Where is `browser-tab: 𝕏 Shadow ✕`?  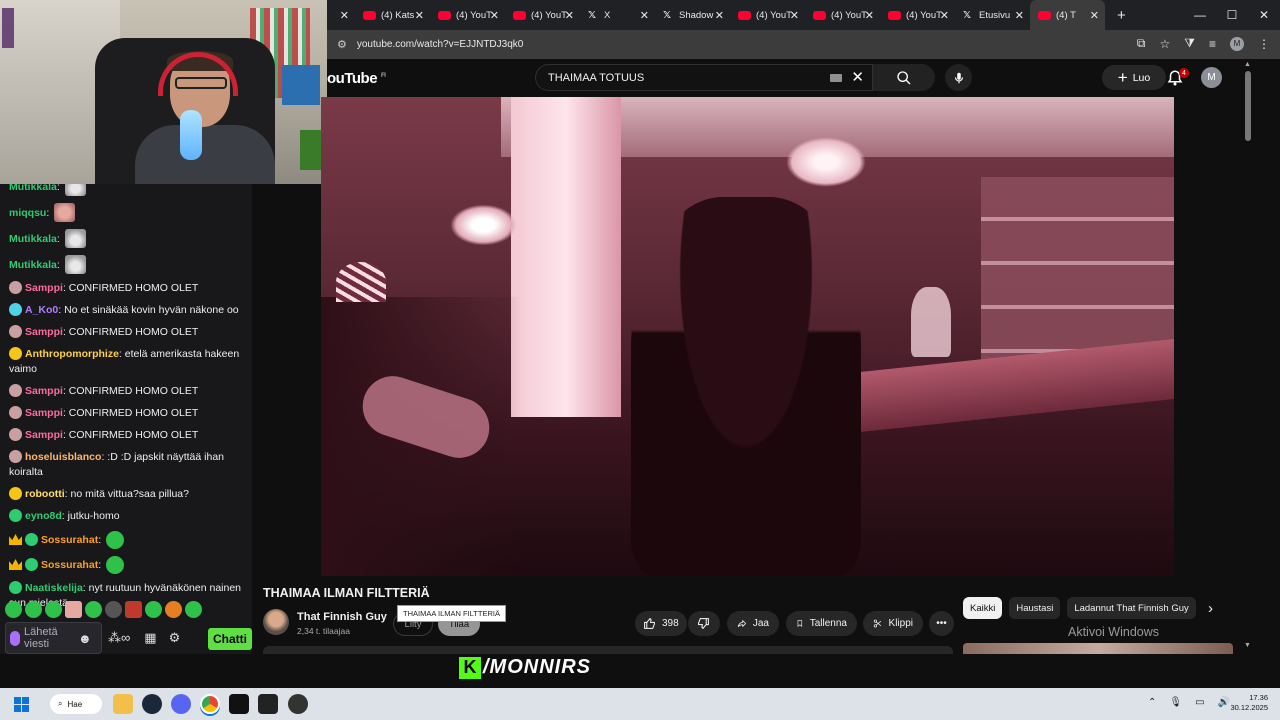 browser-tab: 𝕏 Shadow ✕ is located at coordinates (692, 15).